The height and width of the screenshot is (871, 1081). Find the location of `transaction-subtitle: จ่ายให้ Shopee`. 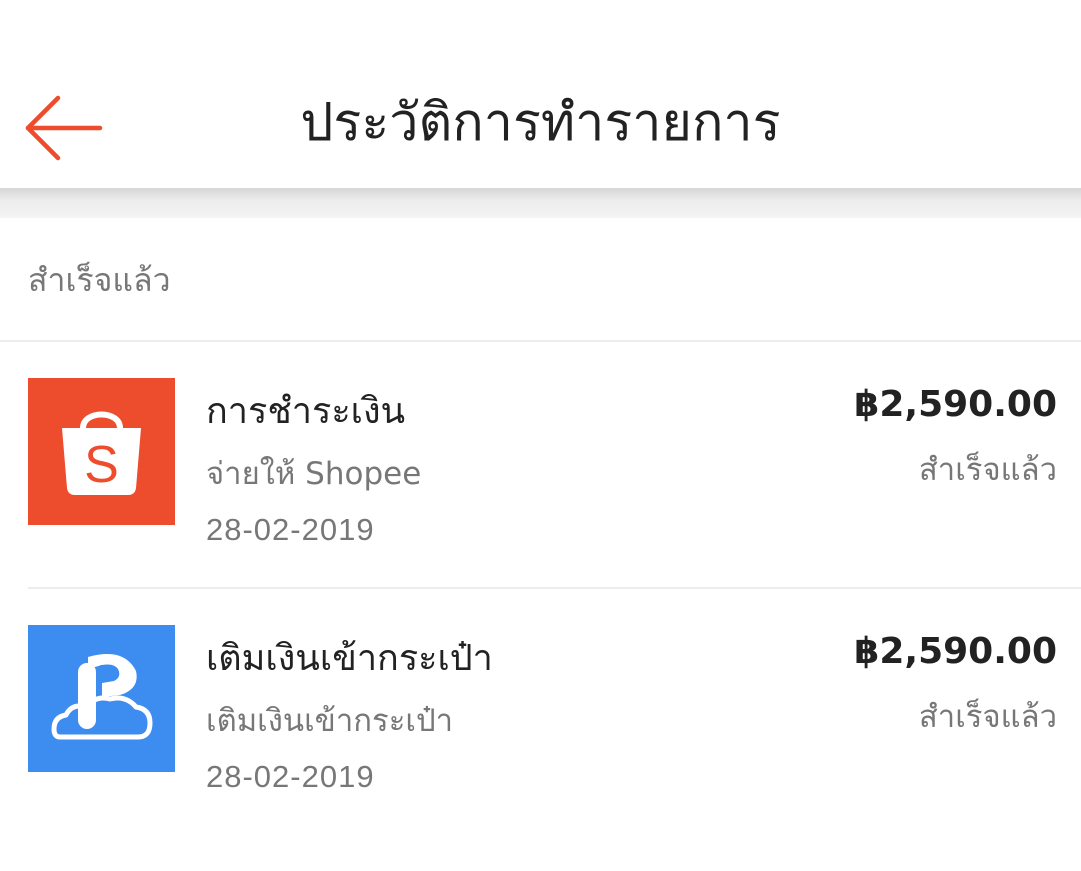

transaction-subtitle: จ่ายให้ Shopee is located at coordinates (314, 474).